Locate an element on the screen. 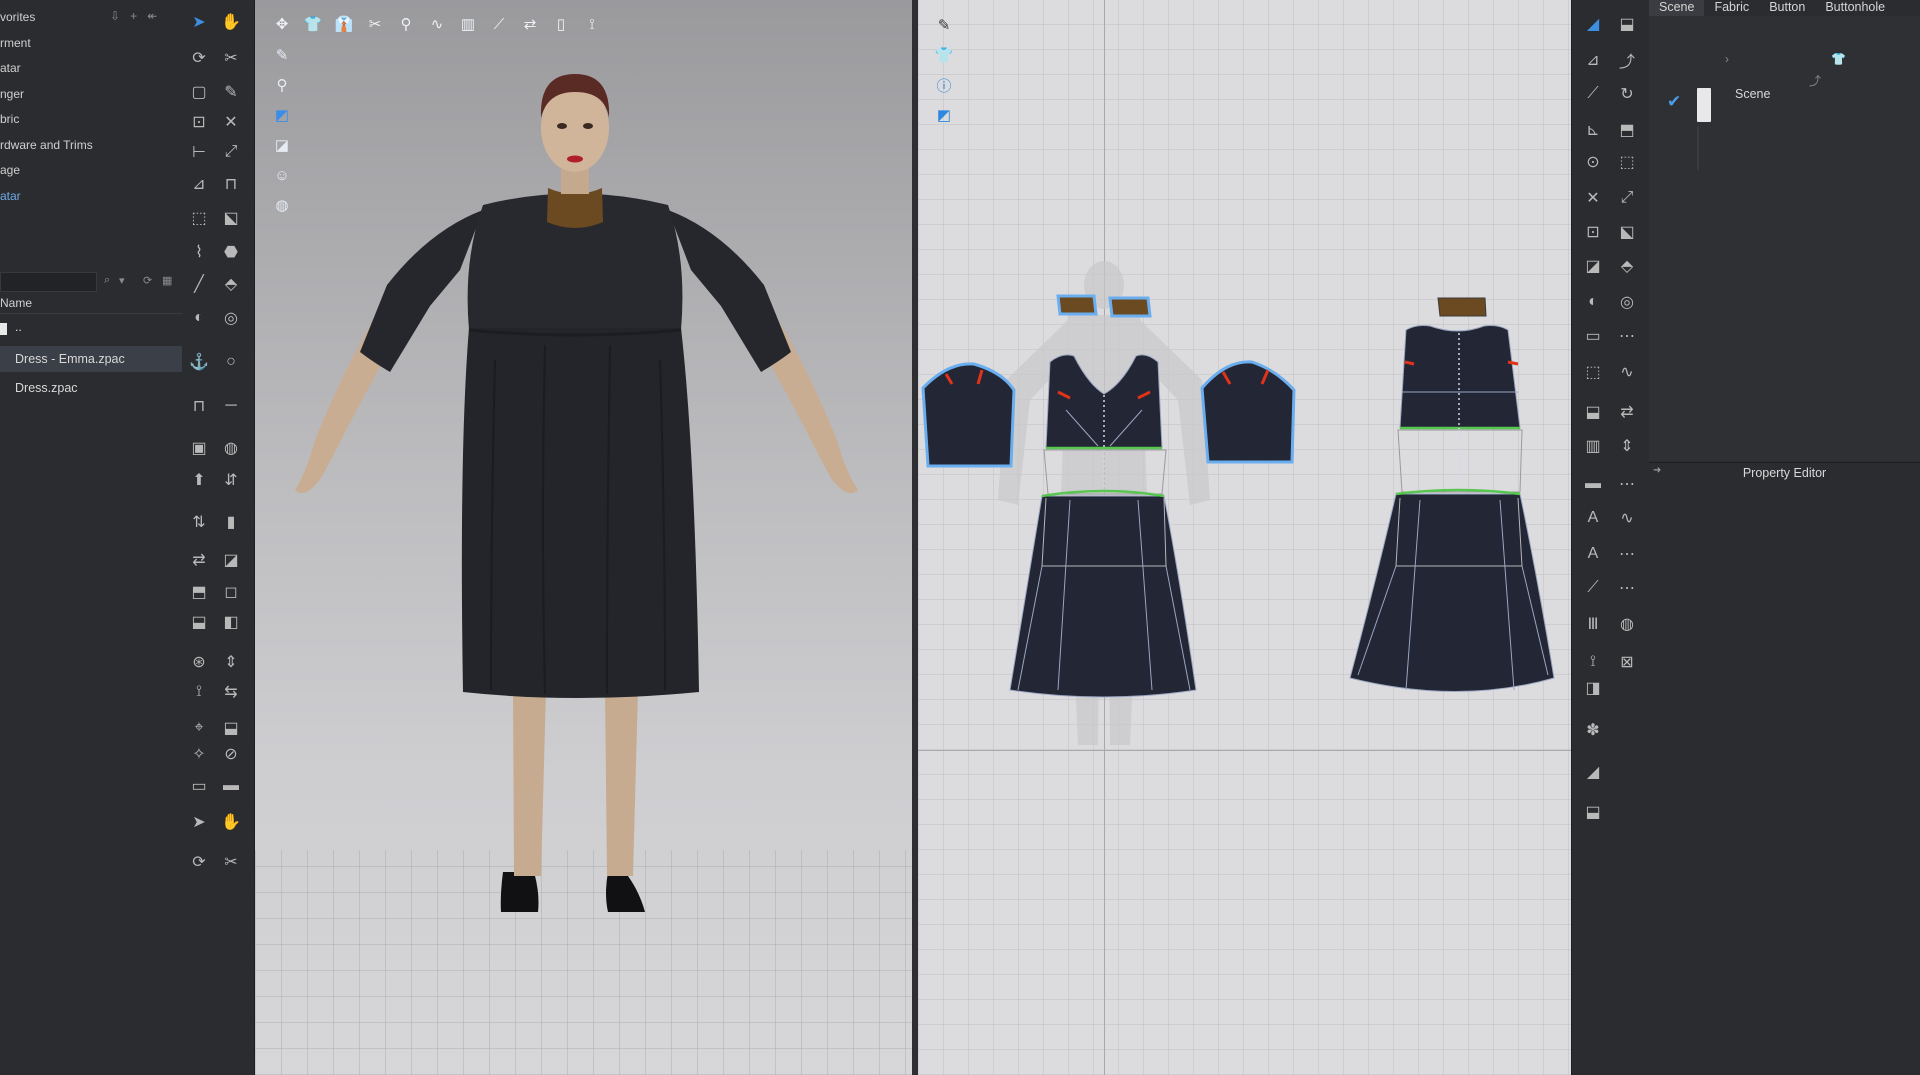  tool-button: ▣ is located at coordinates (199, 448).